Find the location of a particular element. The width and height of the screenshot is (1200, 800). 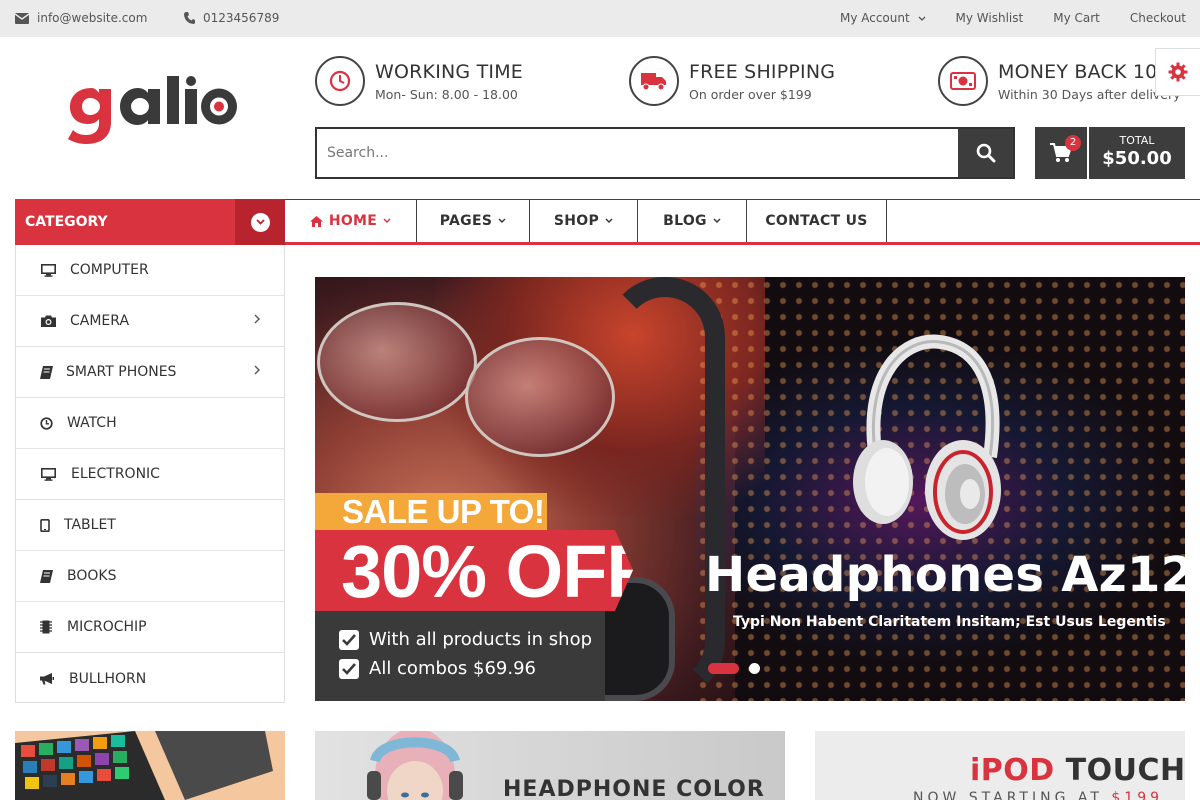

topbar-links: My Account My Wishlist My Cart Checkout is located at coordinates (1013, 18).